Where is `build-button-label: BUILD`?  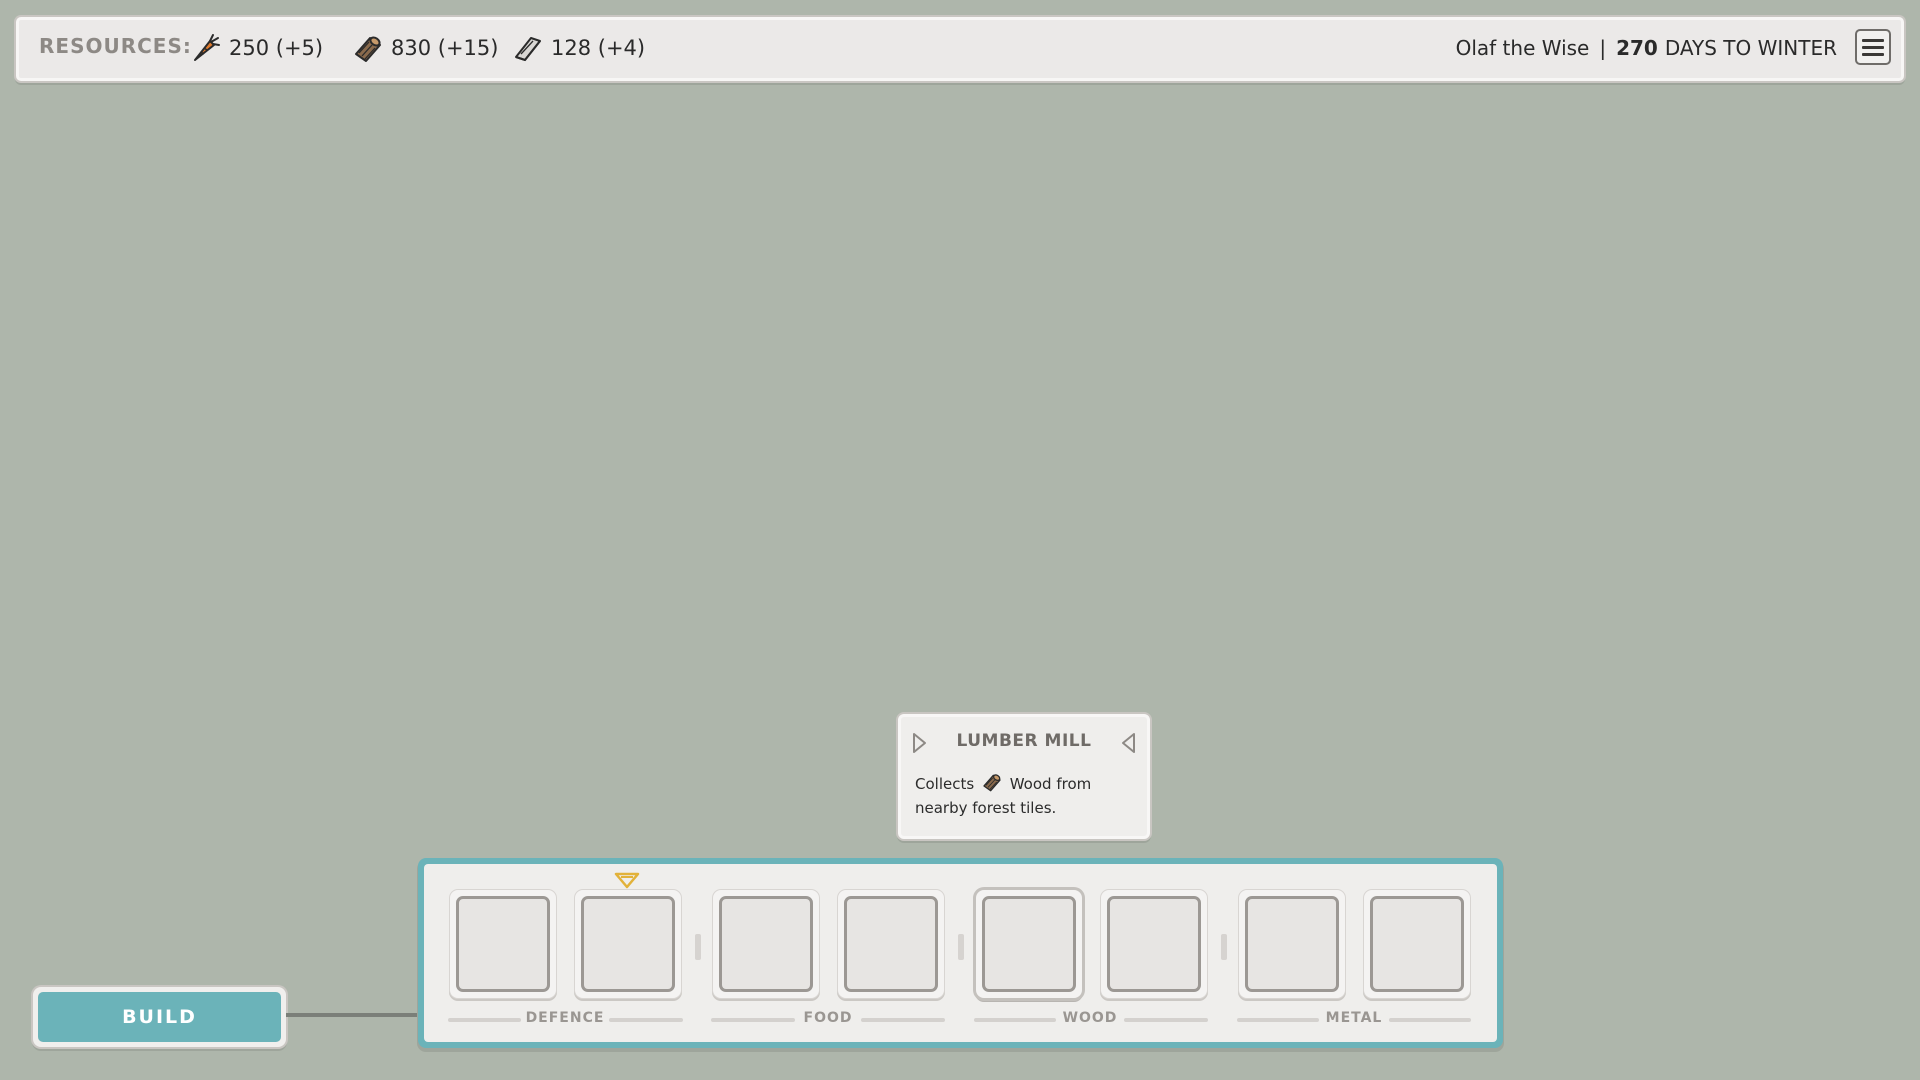
build-button-label: BUILD is located at coordinates (159, 1017).